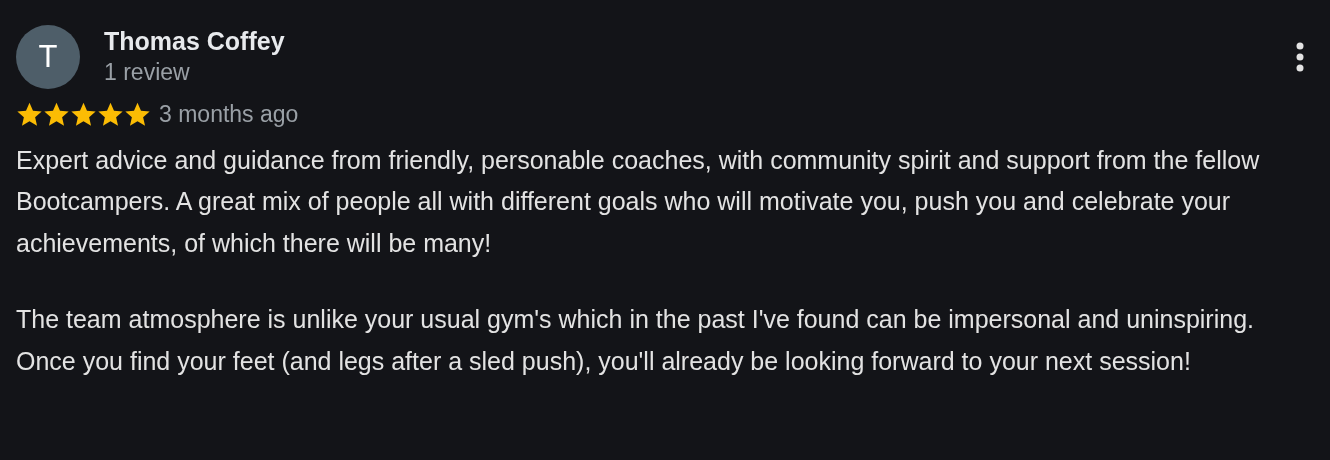 This screenshot has height=460, width=1330. Describe the element at coordinates (147, 72) in the screenshot. I see `review-count: 1 review` at that location.